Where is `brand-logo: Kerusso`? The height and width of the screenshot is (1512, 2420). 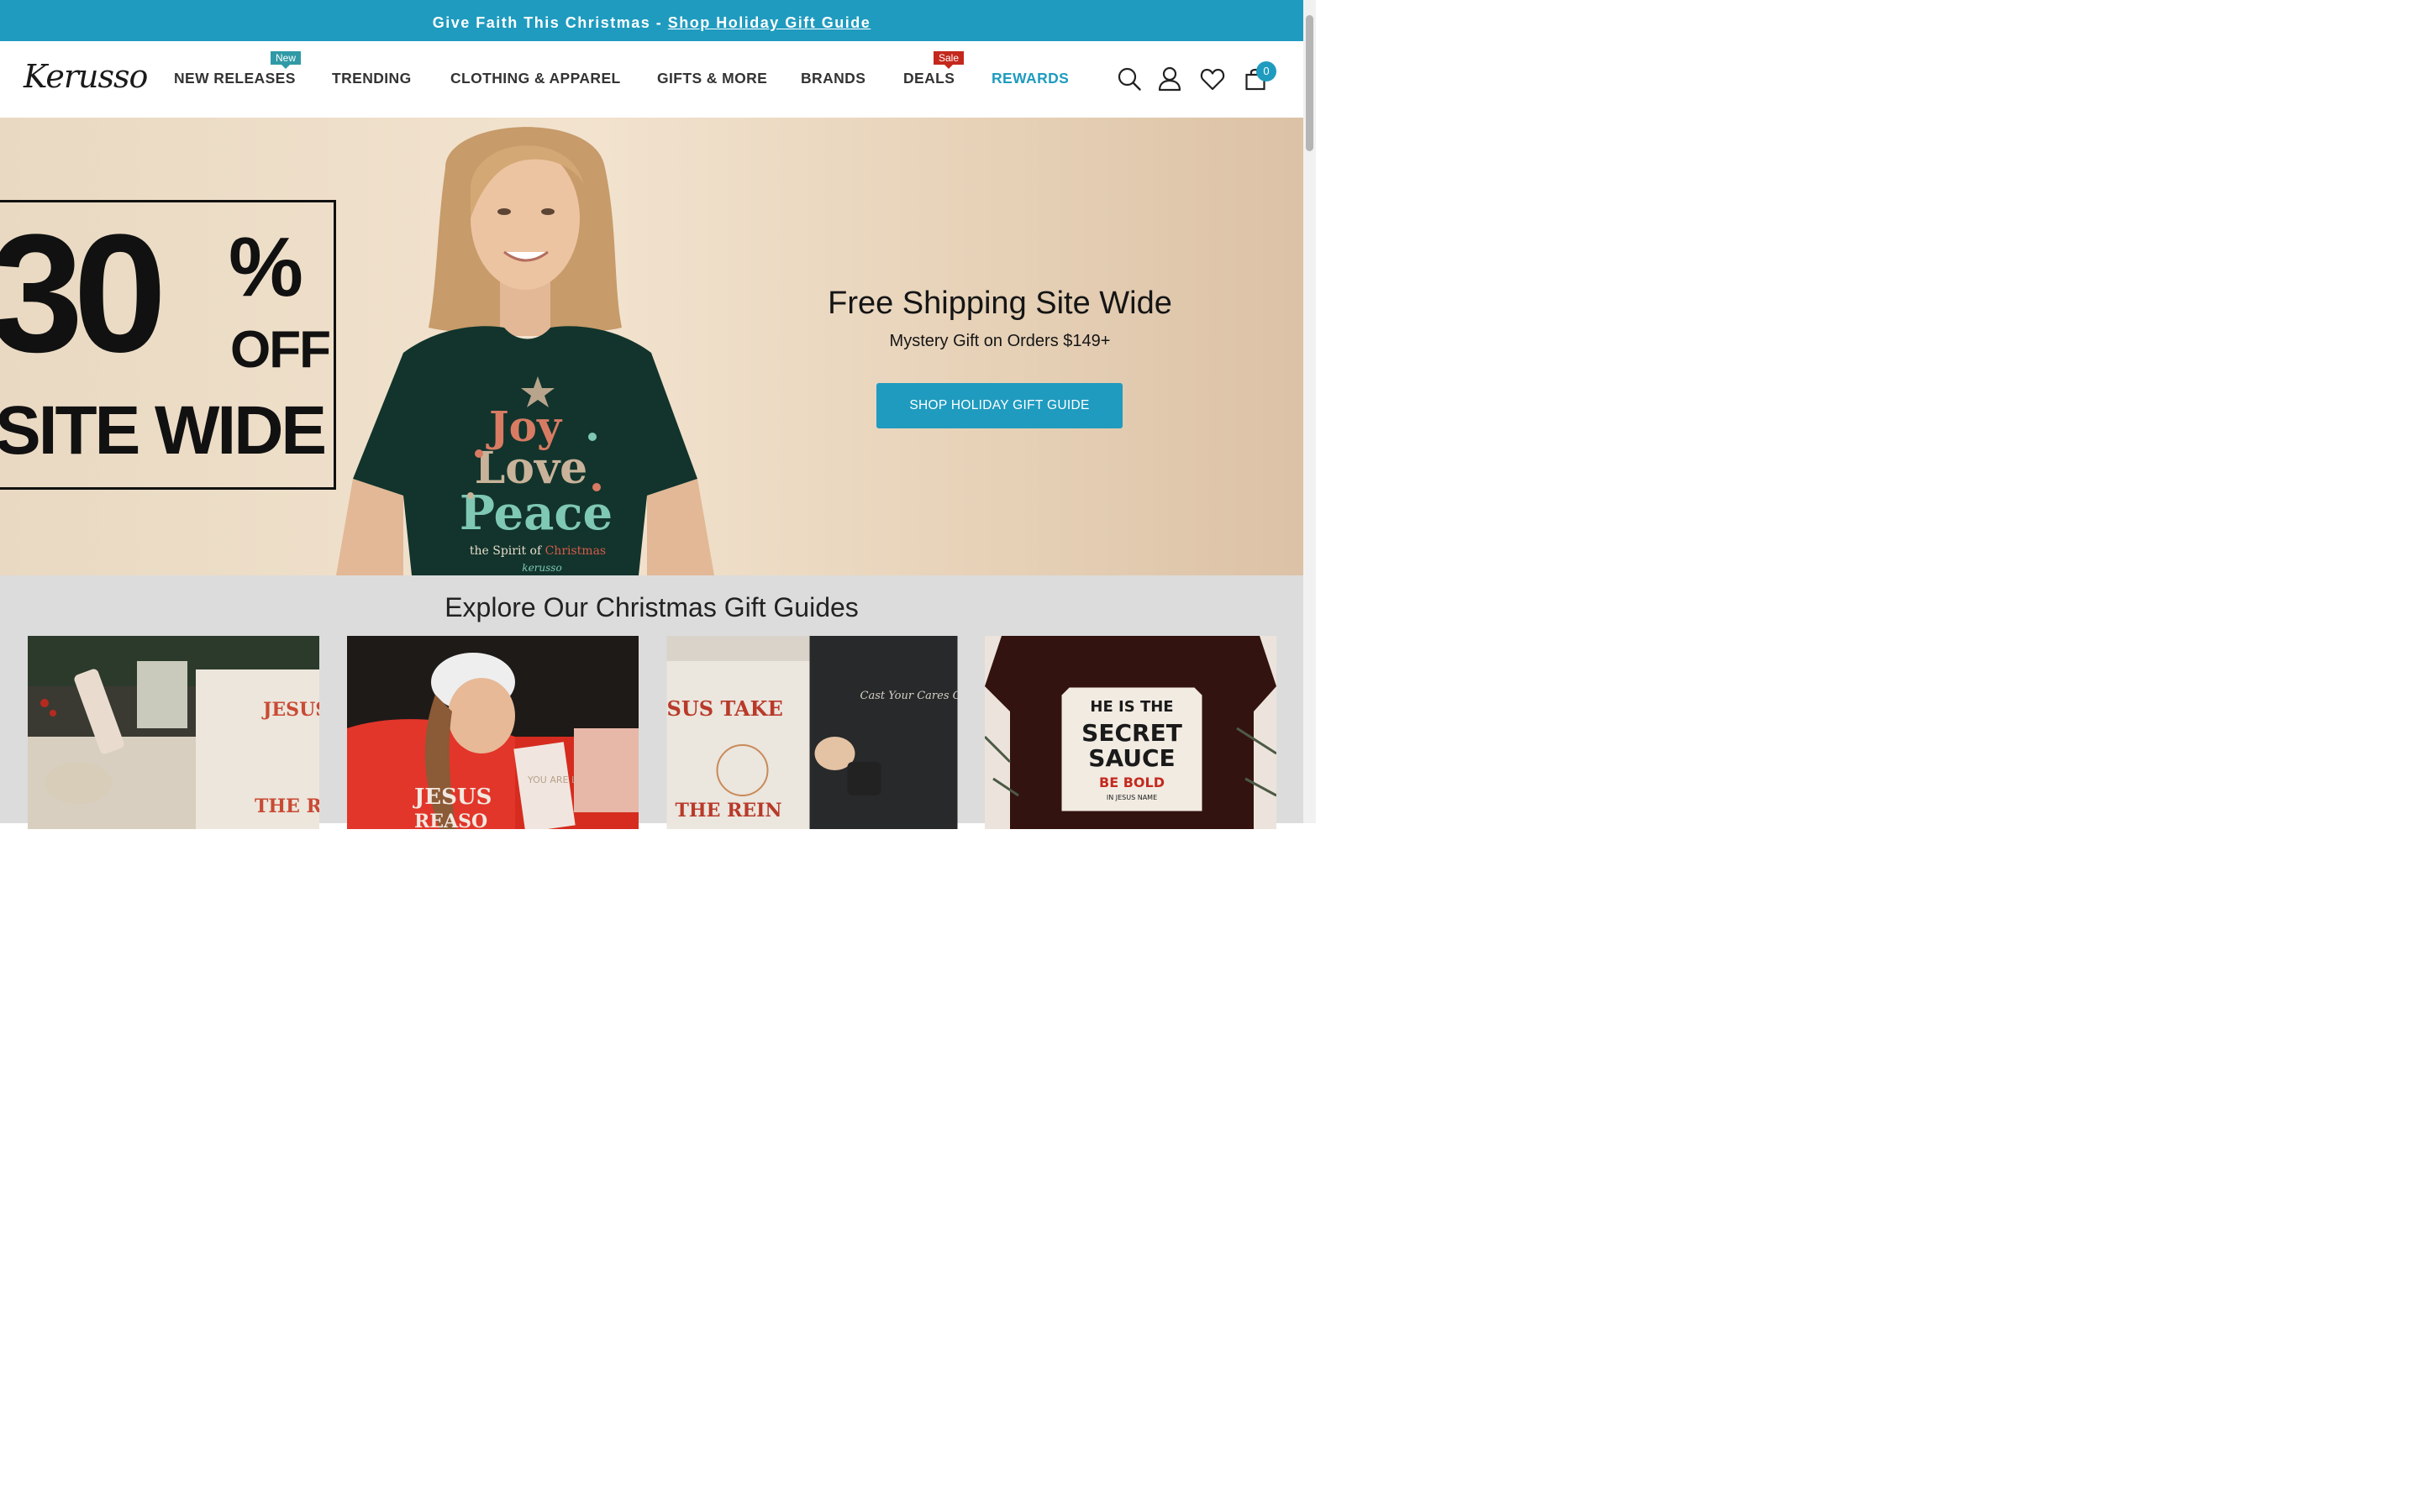
brand-logo: Kerusso is located at coordinates (86, 76).